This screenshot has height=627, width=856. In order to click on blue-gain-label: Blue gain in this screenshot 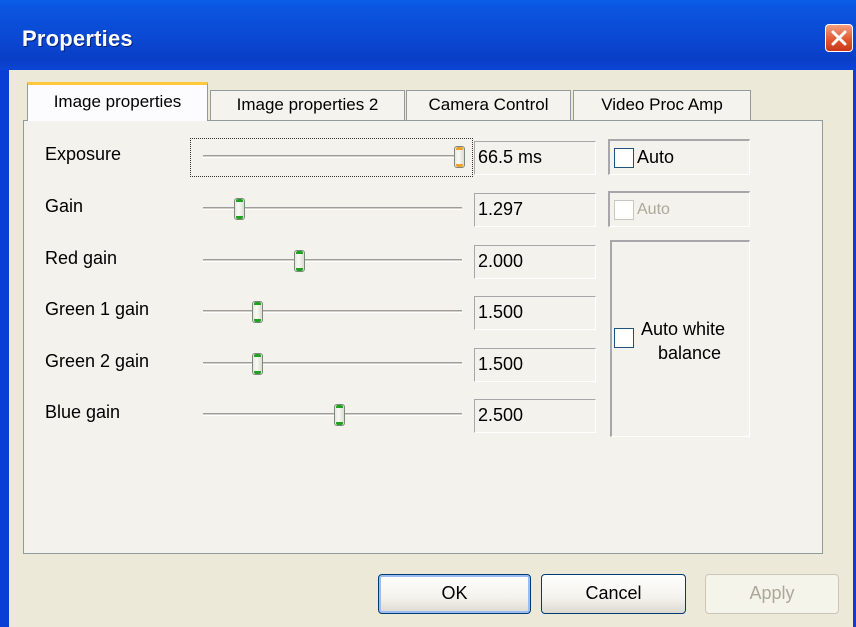, I will do `click(83, 412)`.